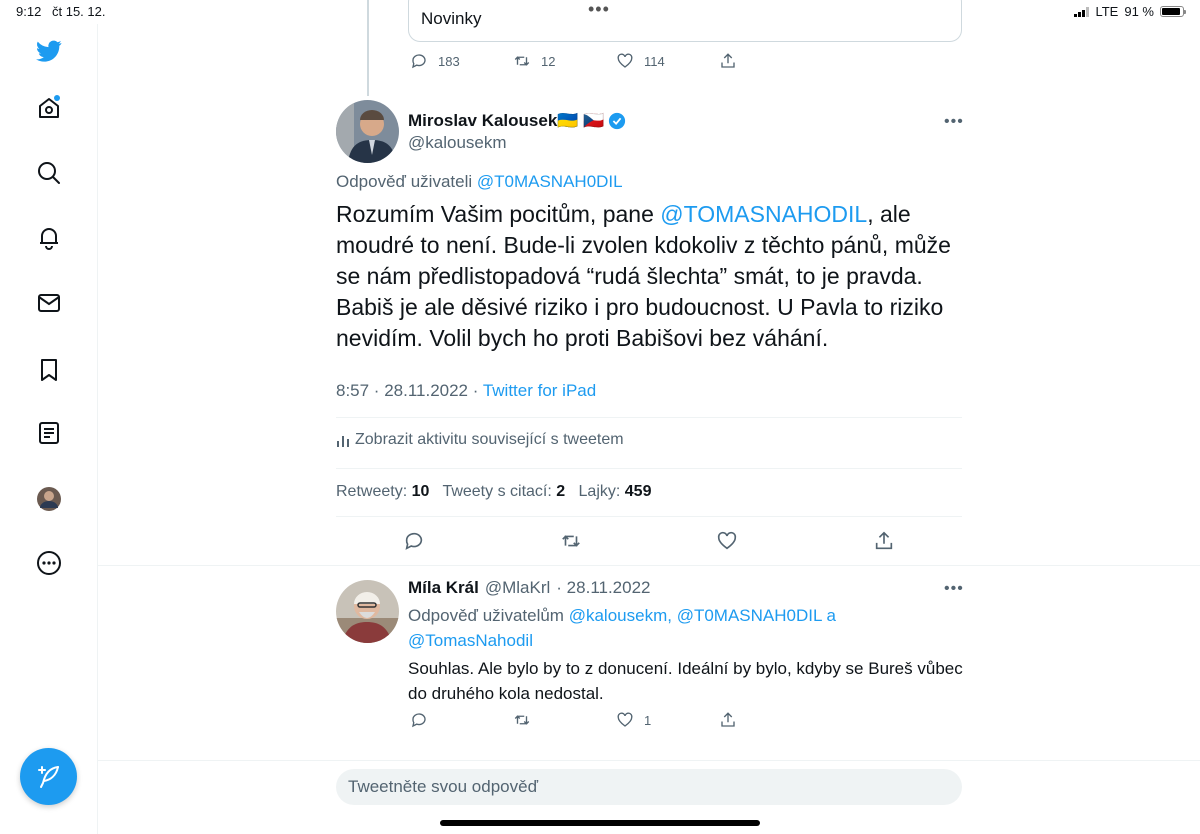  I want to click on reply-button: 183, so click(461, 61).